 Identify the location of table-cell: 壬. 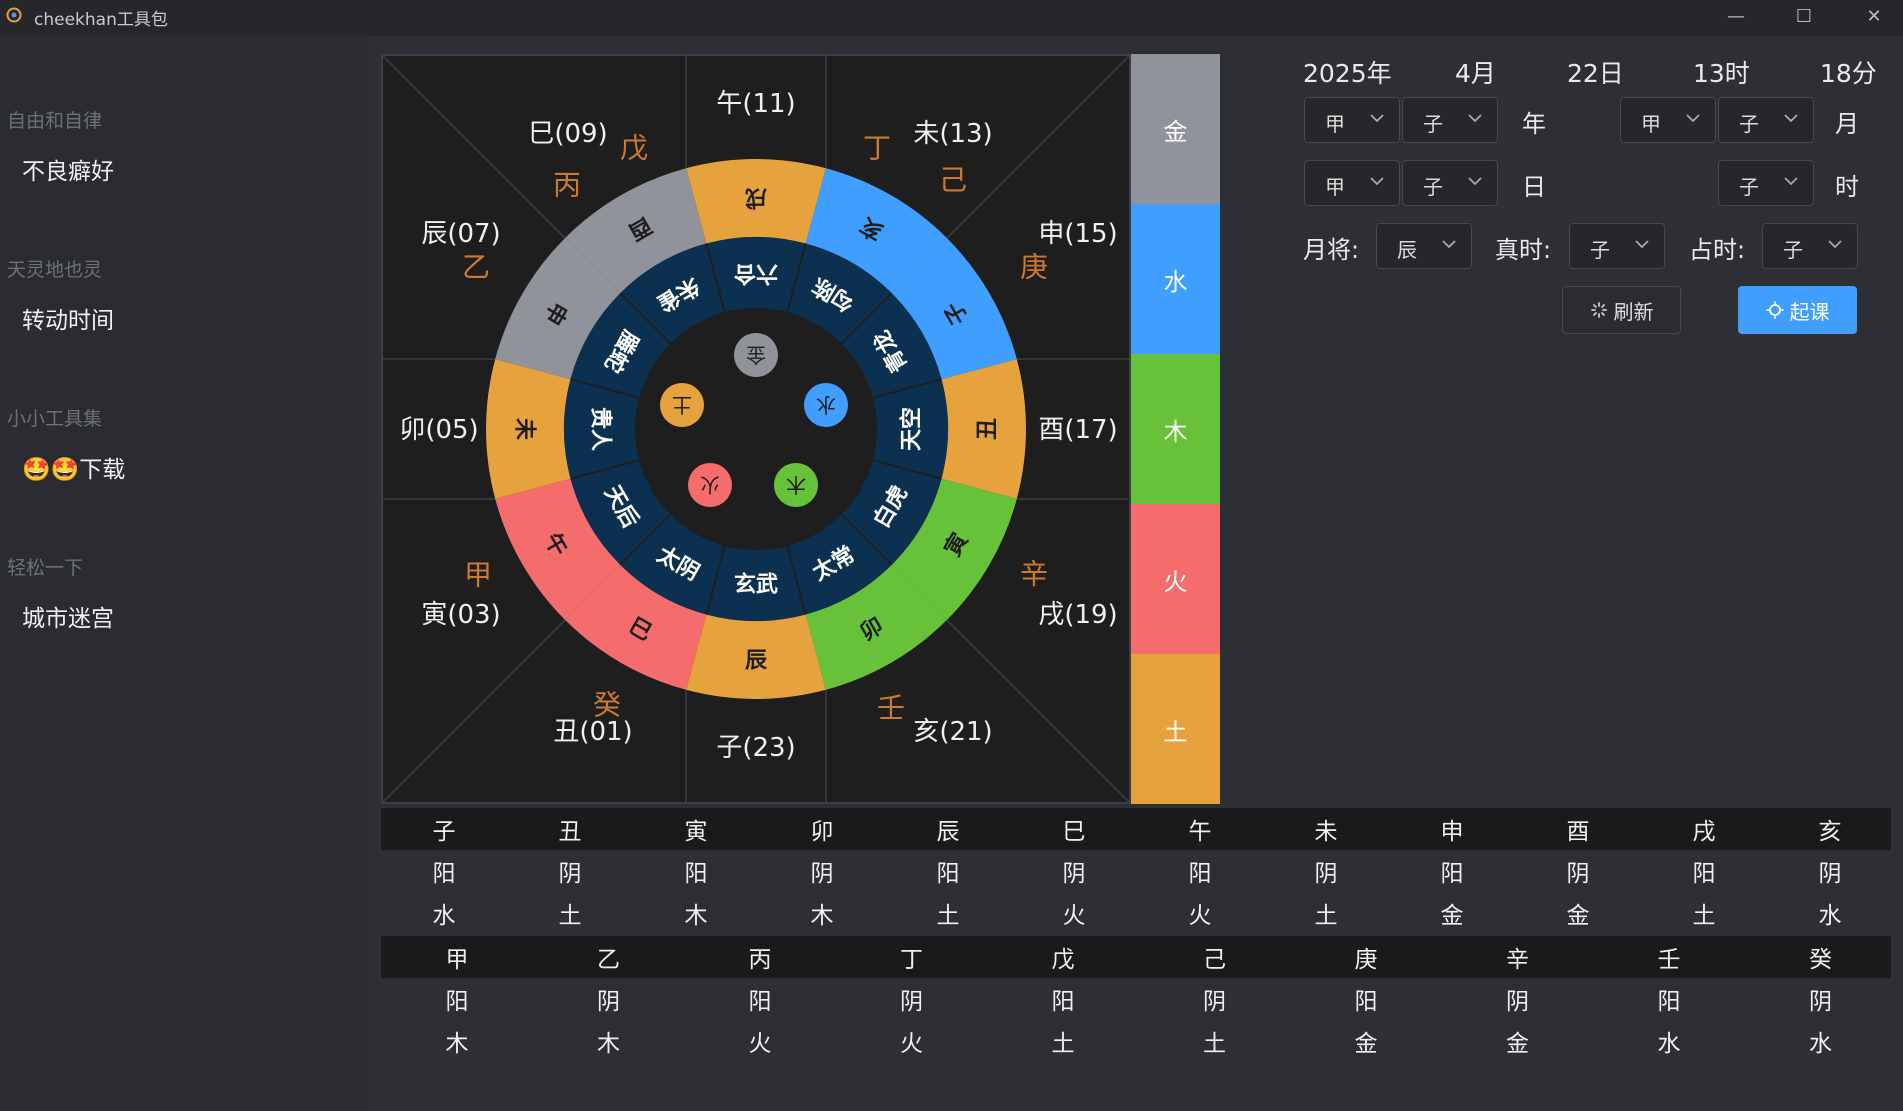
(1669, 960).